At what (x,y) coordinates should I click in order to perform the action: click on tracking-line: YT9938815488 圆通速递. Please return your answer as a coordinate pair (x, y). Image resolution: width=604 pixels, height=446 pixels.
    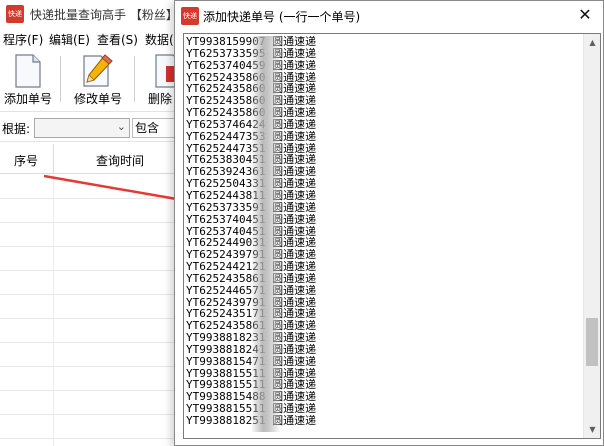
    Looking at the image, I should click on (383, 397).